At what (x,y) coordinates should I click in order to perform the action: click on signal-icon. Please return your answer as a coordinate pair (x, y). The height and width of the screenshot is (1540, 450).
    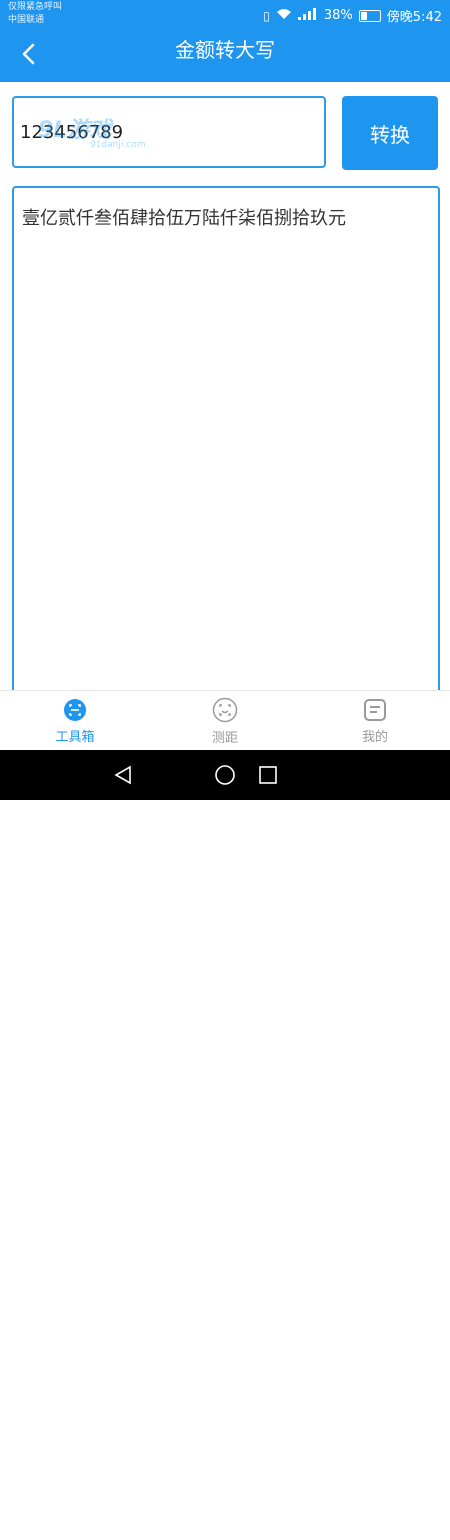
    Looking at the image, I should click on (307, 15).